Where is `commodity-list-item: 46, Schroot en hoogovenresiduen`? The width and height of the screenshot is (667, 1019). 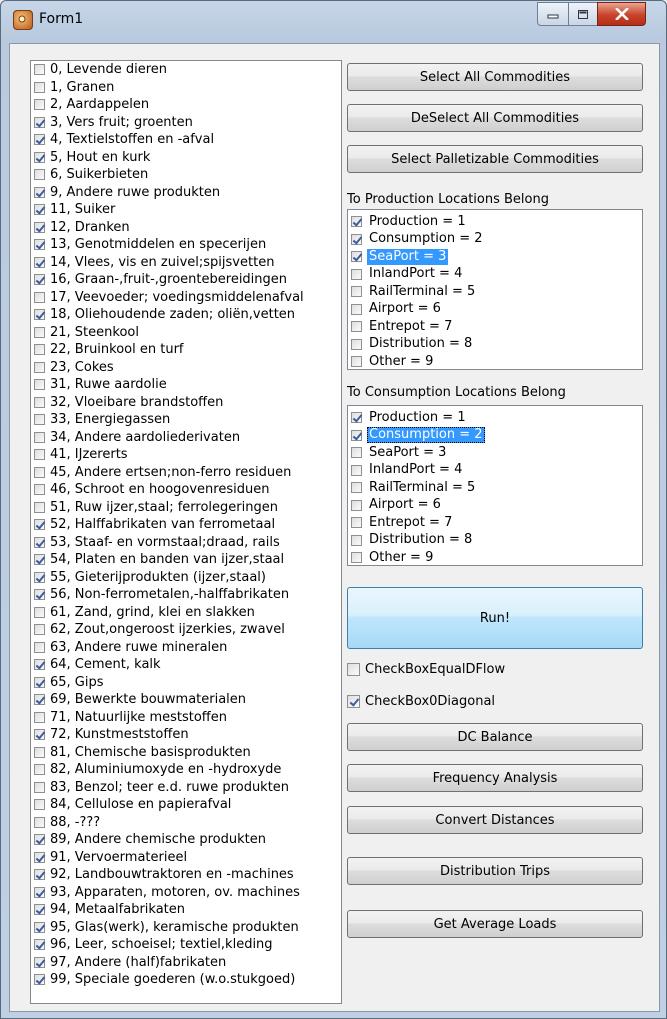
commodity-list-item: 46, Schroot en hoogovenresiduen is located at coordinates (186, 490).